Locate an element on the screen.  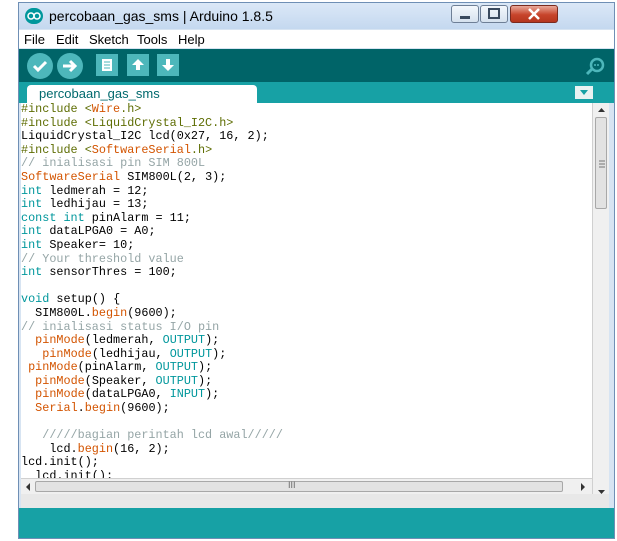
code-token: ledhijau = 13; is located at coordinates (95, 204).